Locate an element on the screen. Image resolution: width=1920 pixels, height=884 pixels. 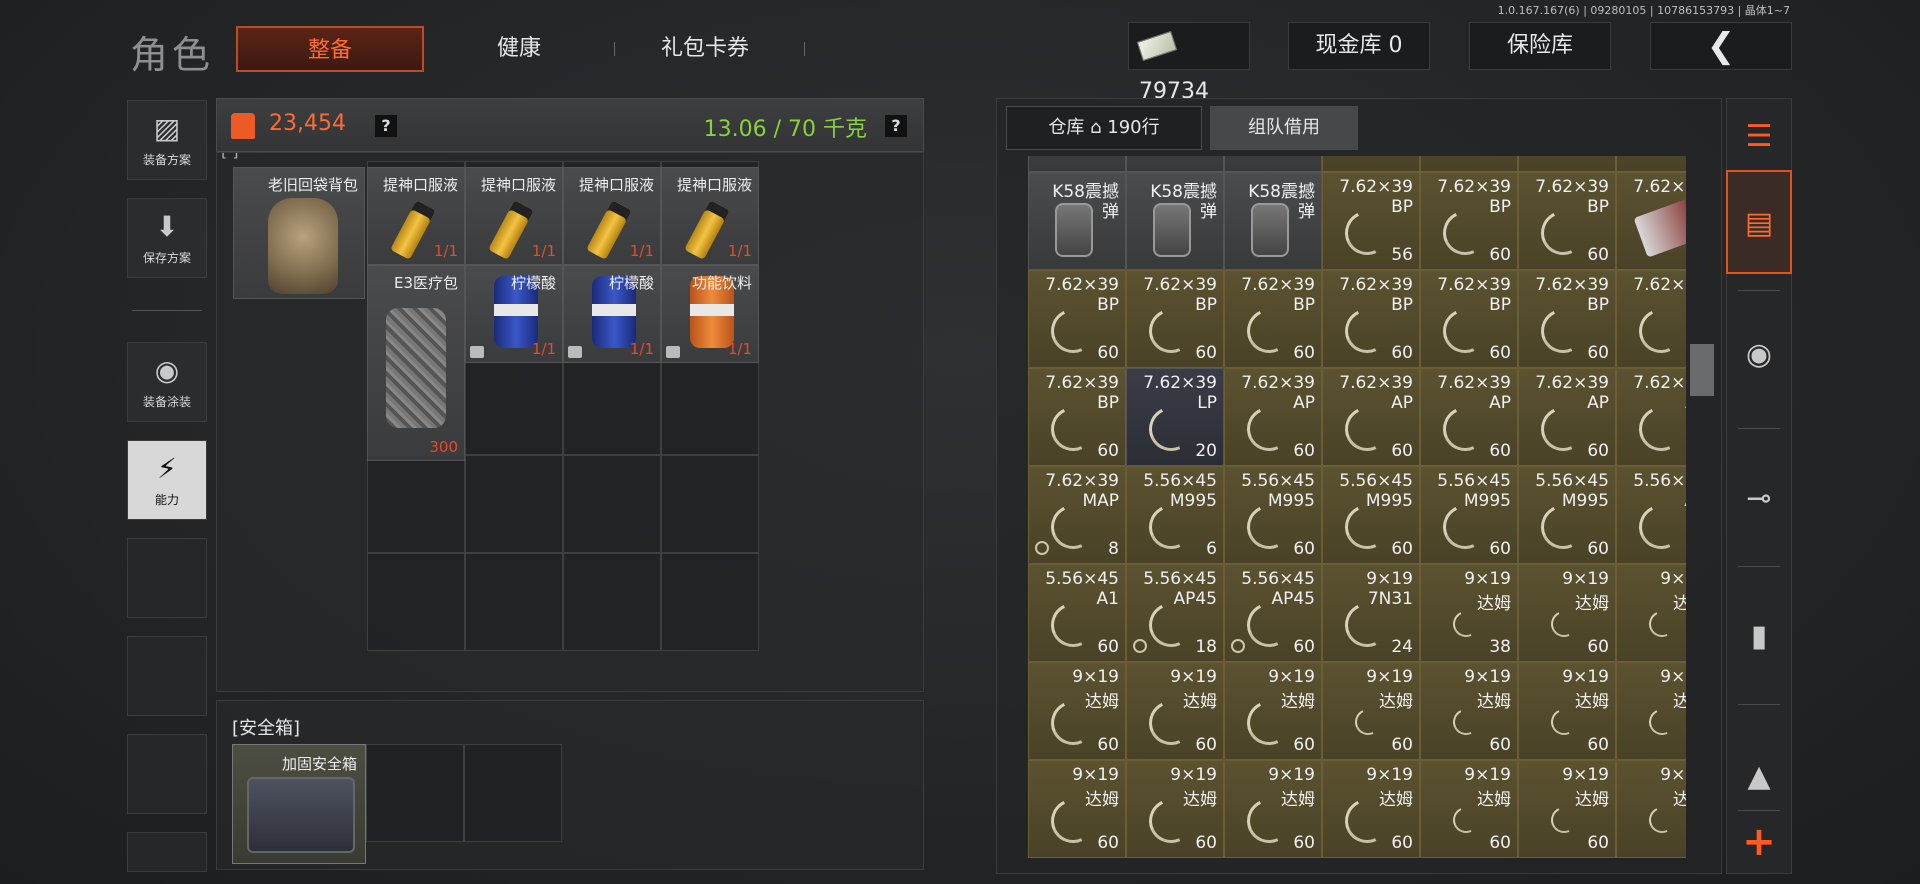
vial-image is located at coordinates (511, 230).